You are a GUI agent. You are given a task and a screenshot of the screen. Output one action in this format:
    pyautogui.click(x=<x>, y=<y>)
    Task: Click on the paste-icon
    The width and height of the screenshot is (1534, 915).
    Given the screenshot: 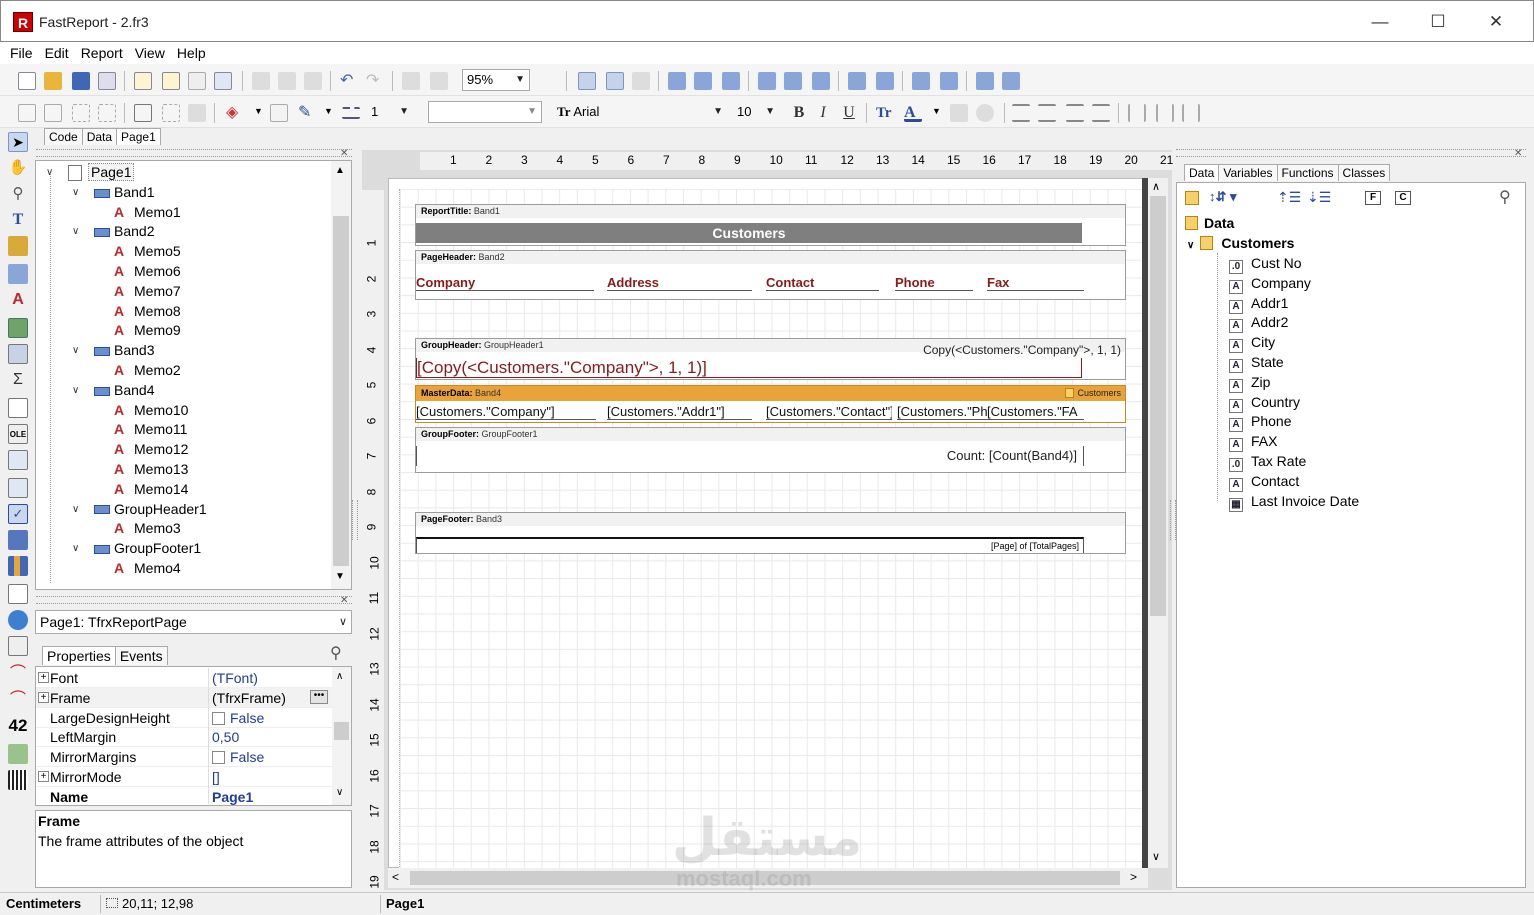 What is the action you would take?
    pyautogui.click(x=313, y=81)
    